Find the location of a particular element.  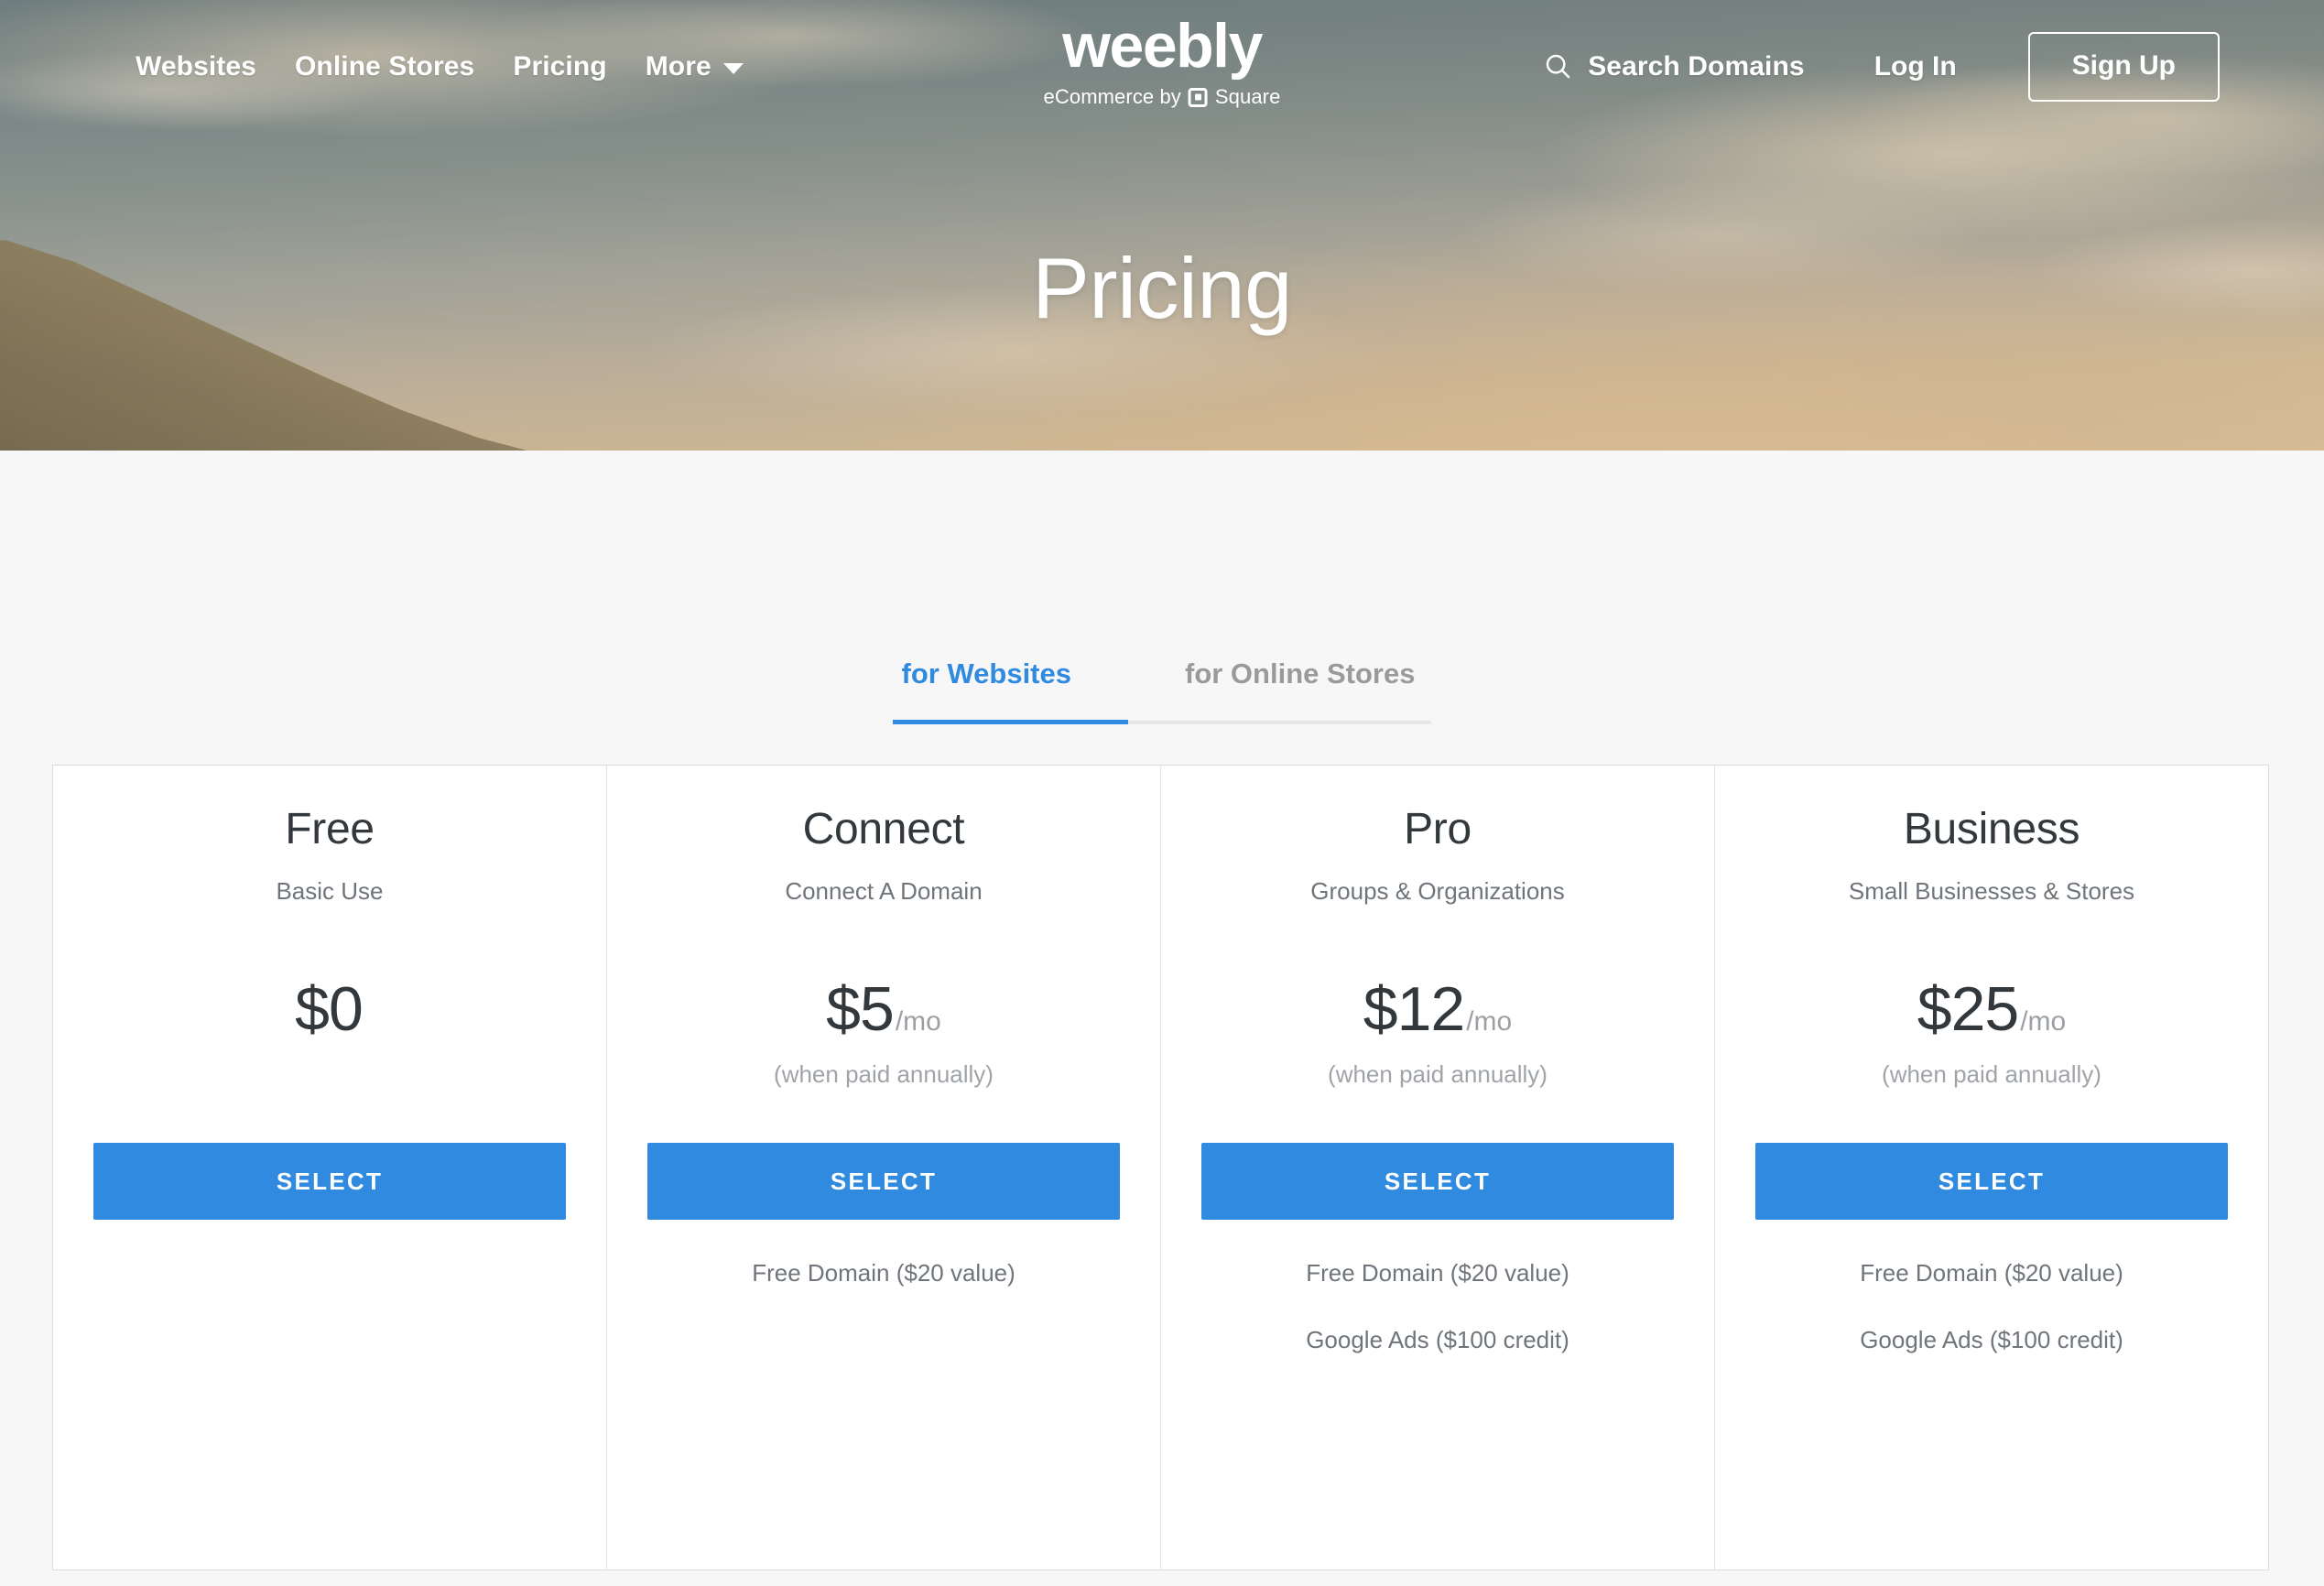

plan-price-amount: $5 is located at coordinates (860, 1009).